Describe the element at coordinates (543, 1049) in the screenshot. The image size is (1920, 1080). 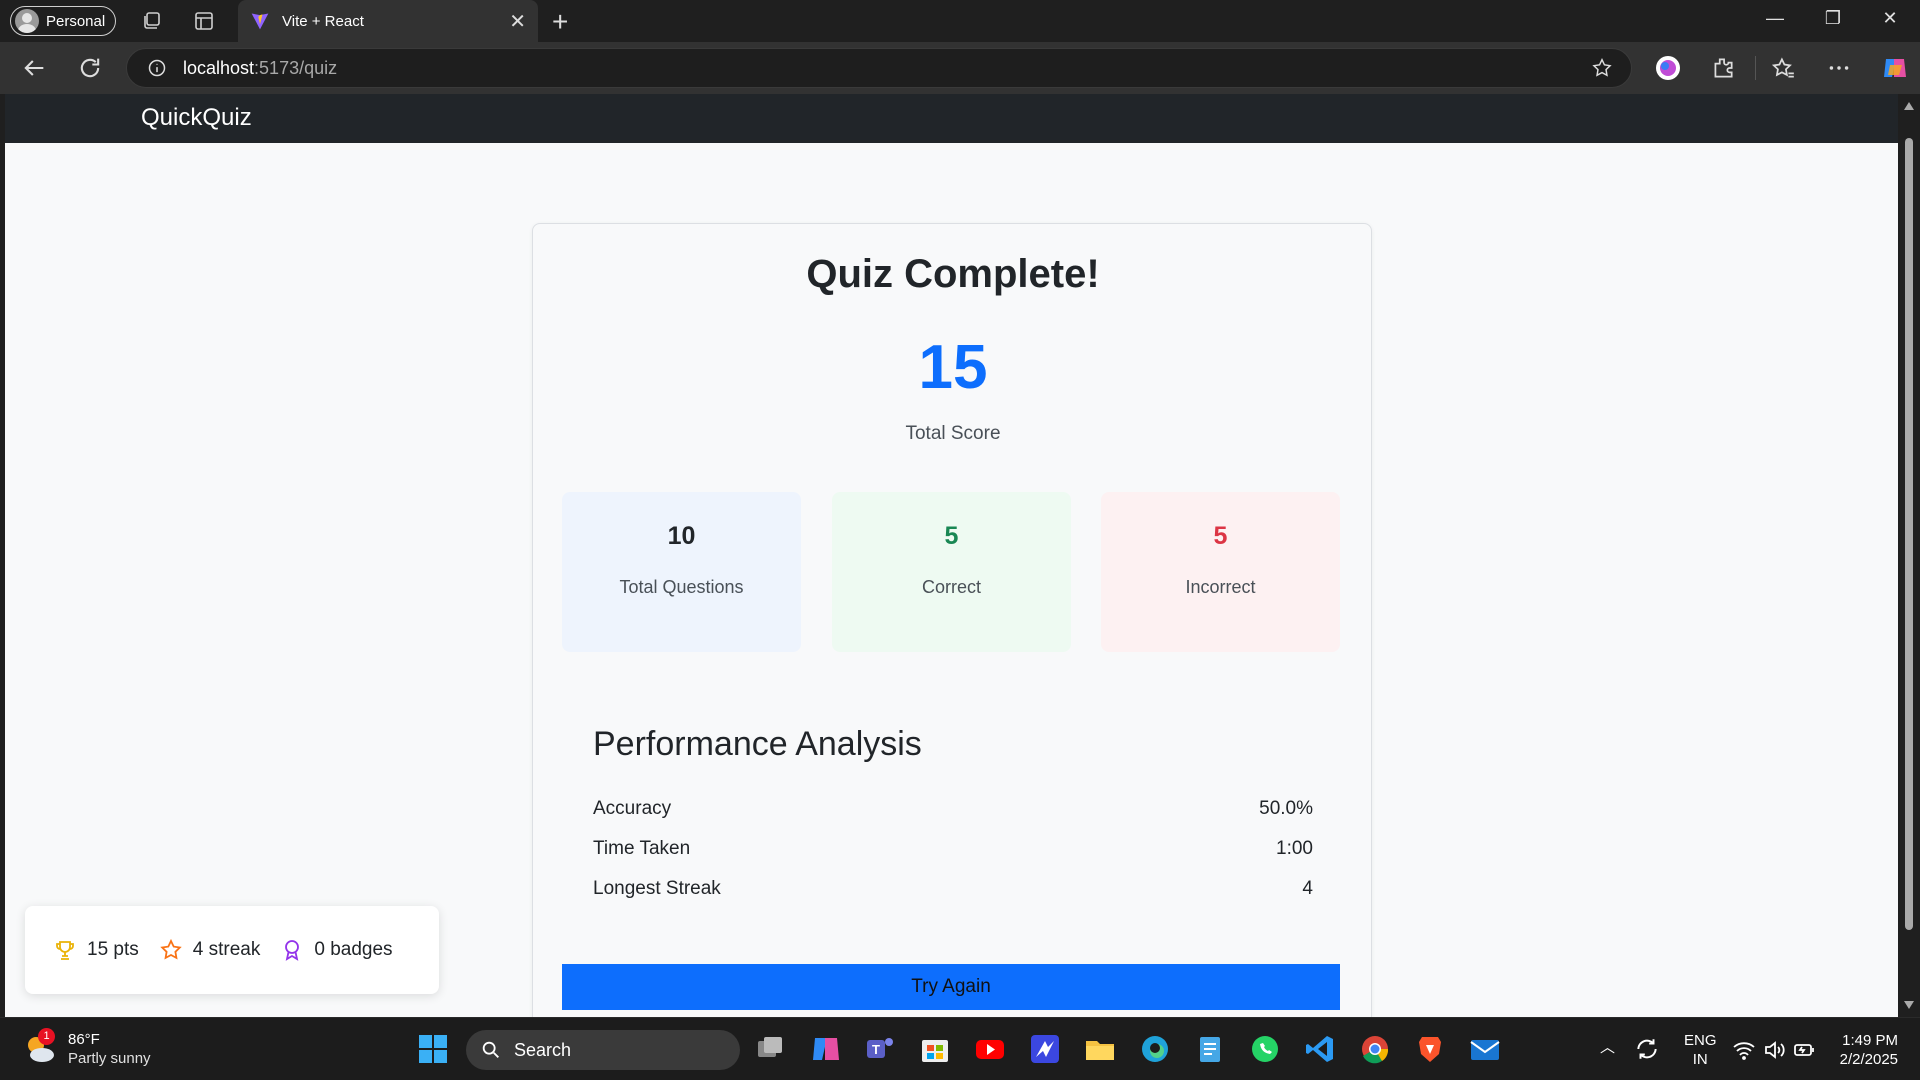
I see `search-label: Search` at that location.